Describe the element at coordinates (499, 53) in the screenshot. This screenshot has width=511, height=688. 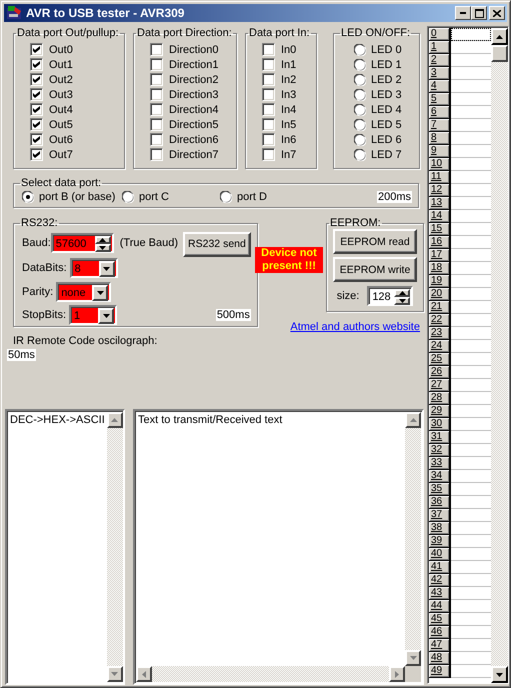
I see `scroll-thumb` at that location.